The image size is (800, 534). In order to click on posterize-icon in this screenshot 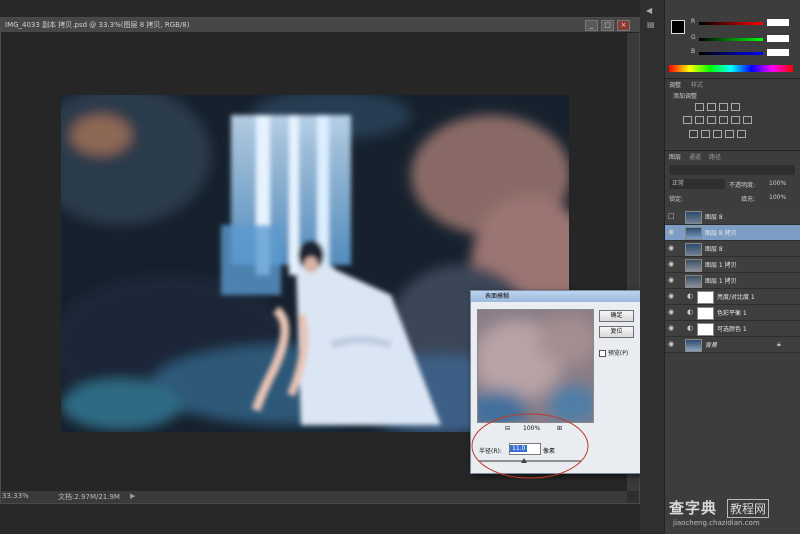, I will do `click(705, 134)`.